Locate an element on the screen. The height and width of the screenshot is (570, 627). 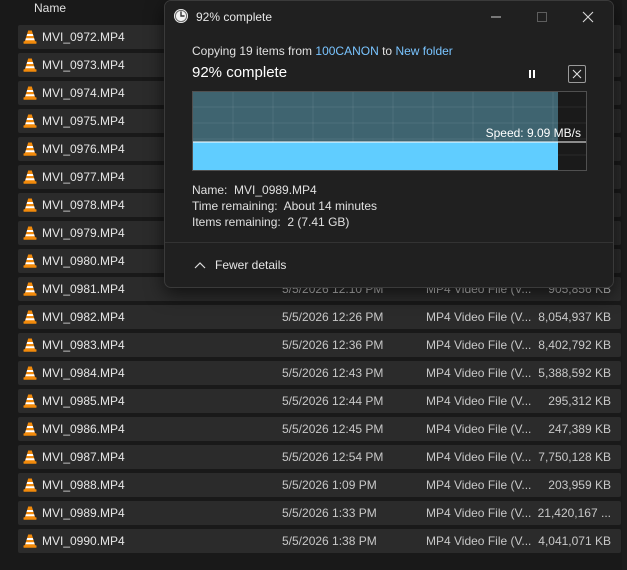
file-name: MVI_0978.MP4 is located at coordinates (83, 205).